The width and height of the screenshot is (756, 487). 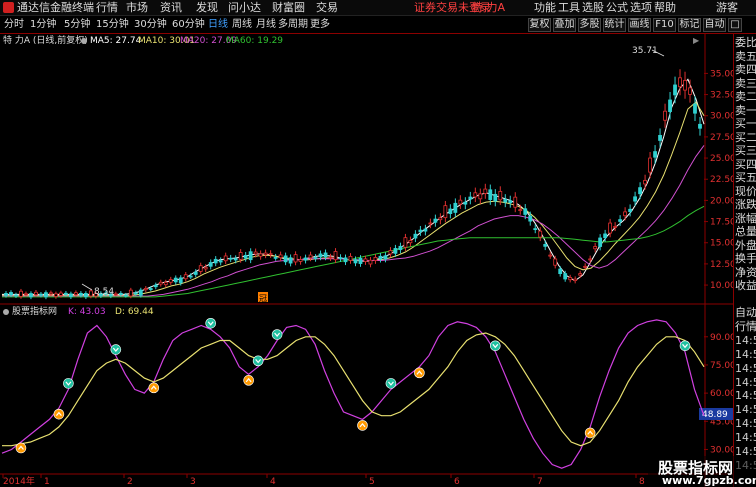 What do you see at coordinates (745, 137) in the screenshot?
I see `side-panel-item: 买二` at bounding box center [745, 137].